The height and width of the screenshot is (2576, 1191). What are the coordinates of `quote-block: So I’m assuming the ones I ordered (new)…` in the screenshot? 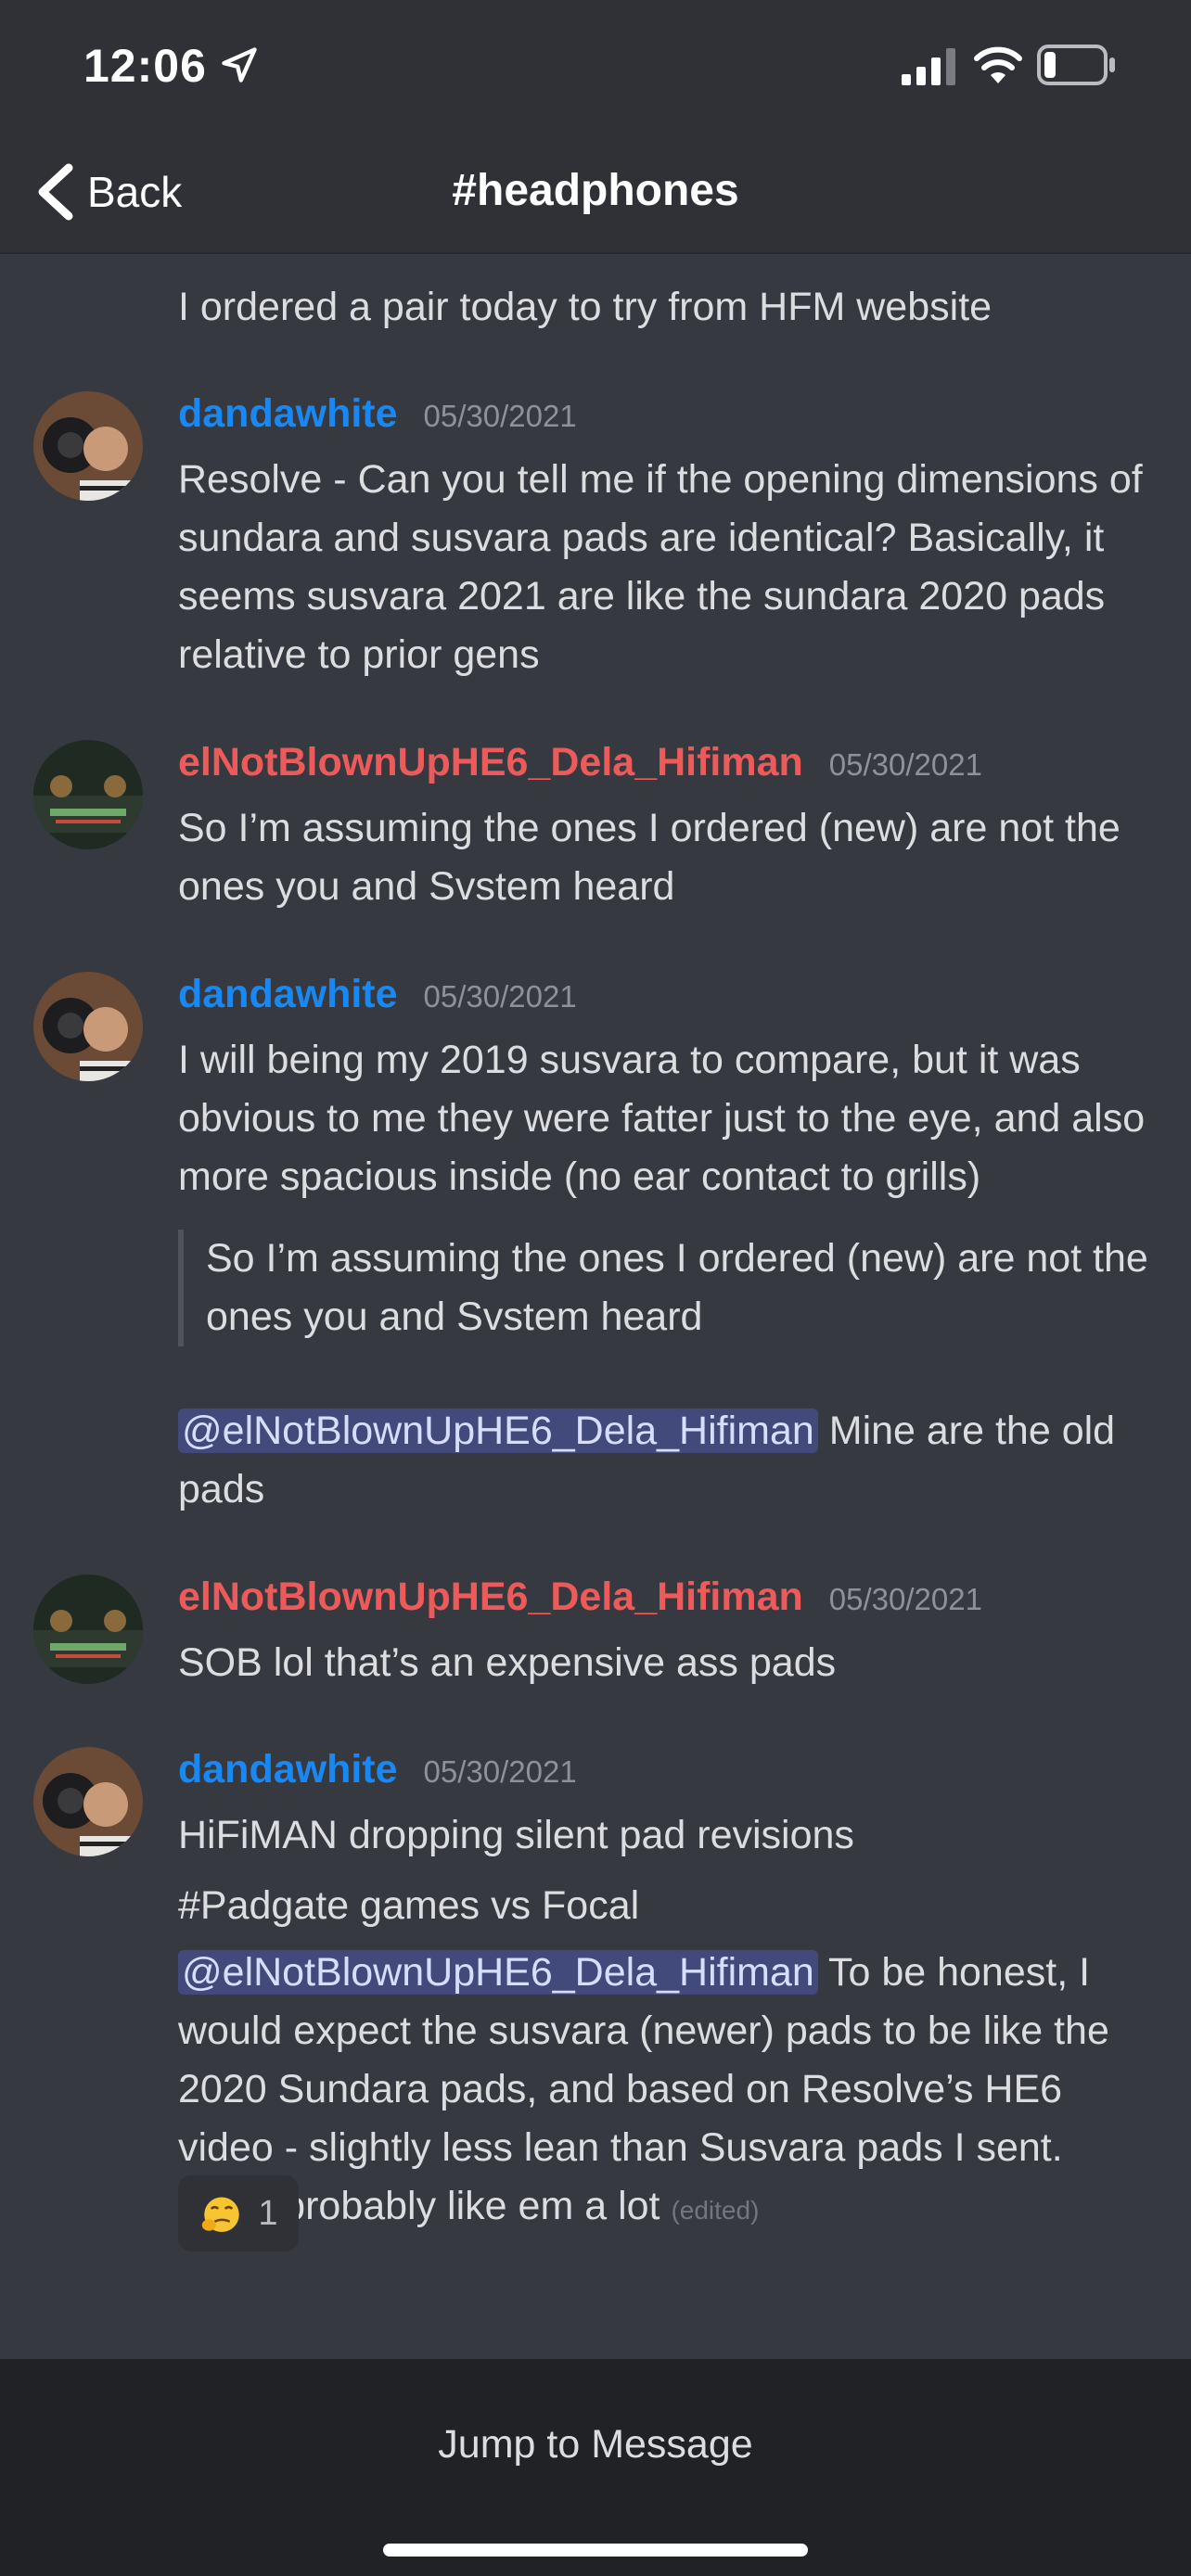 It's located at (683, 1288).